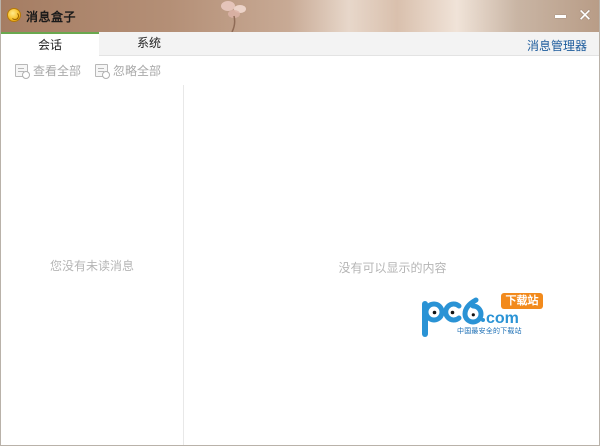  I want to click on view-all-label: 查看全部, so click(57, 71).